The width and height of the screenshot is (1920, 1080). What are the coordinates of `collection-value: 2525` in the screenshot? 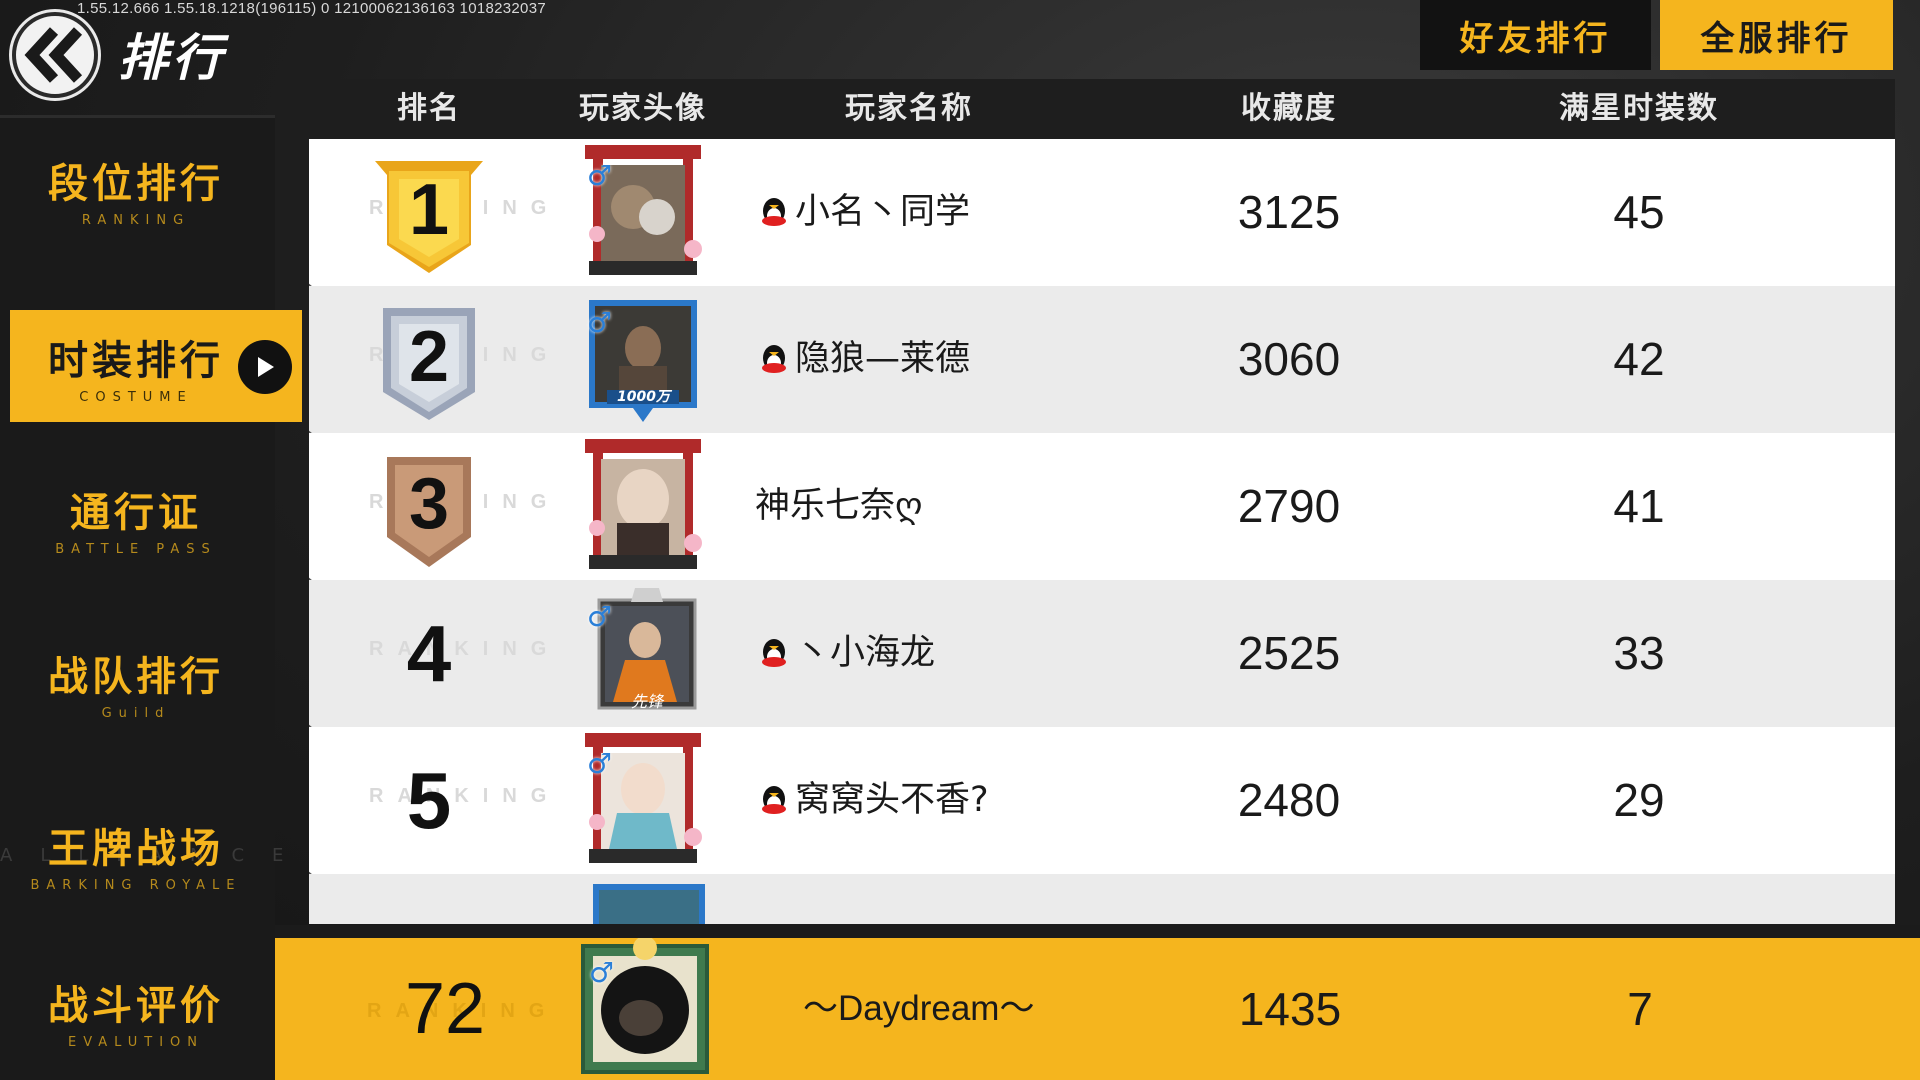 It's located at (1289, 653).